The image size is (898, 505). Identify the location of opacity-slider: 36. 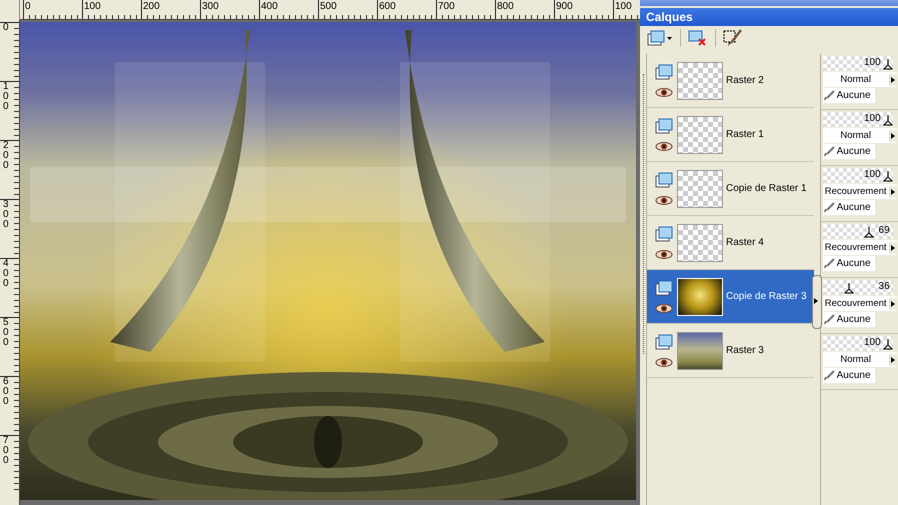
(857, 287).